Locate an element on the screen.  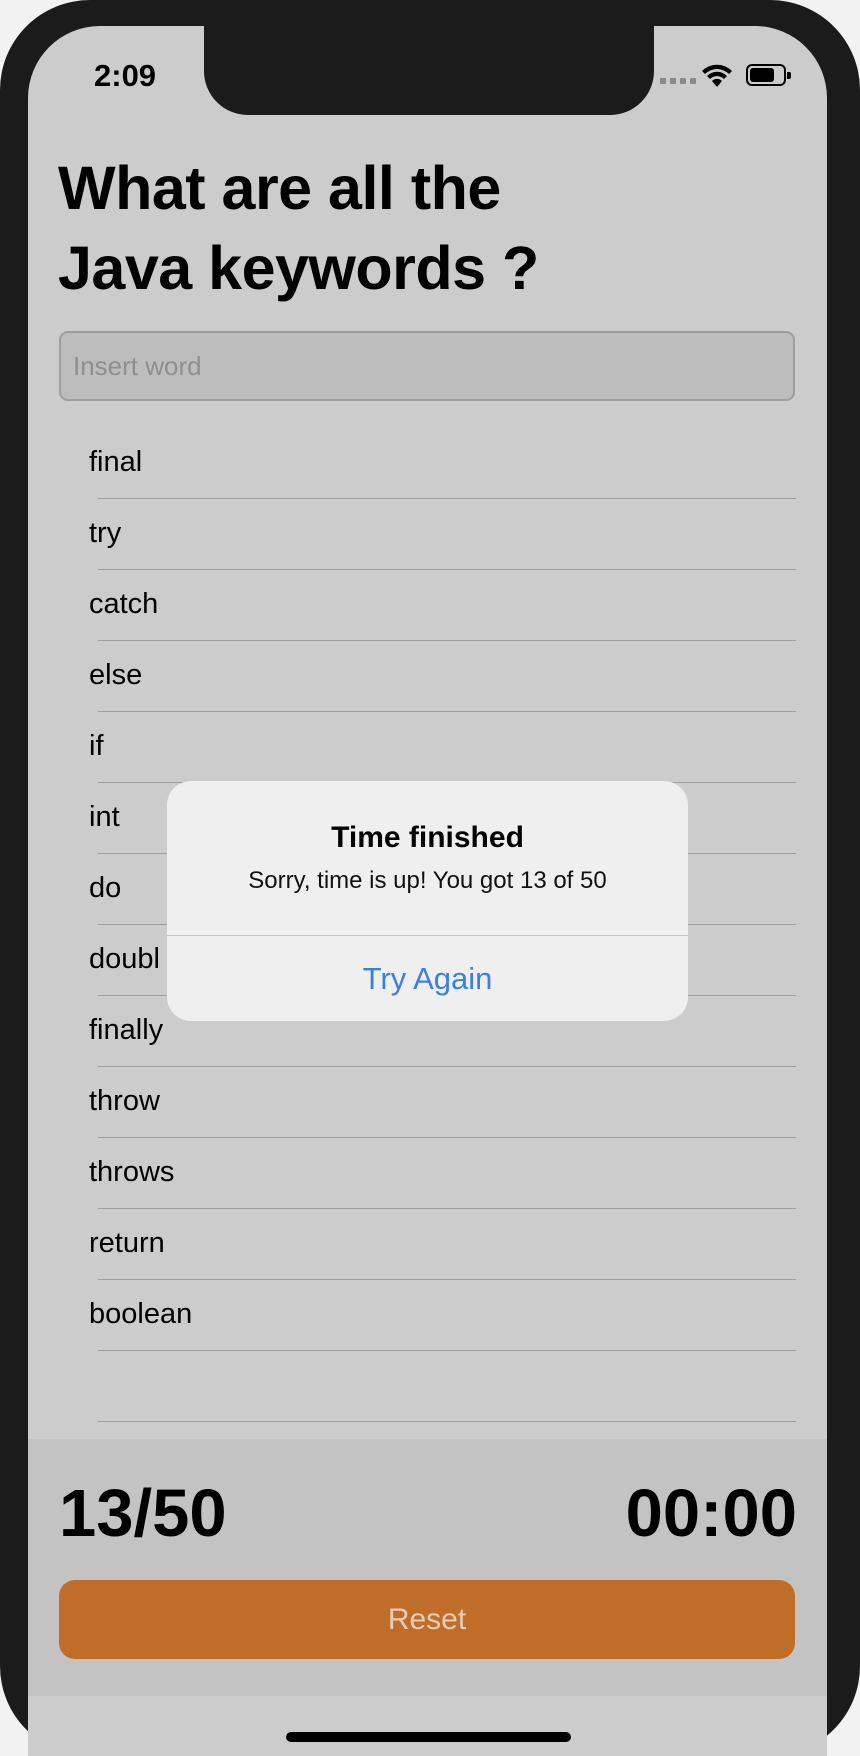
keyword-label: finally is located at coordinates (126, 1030).